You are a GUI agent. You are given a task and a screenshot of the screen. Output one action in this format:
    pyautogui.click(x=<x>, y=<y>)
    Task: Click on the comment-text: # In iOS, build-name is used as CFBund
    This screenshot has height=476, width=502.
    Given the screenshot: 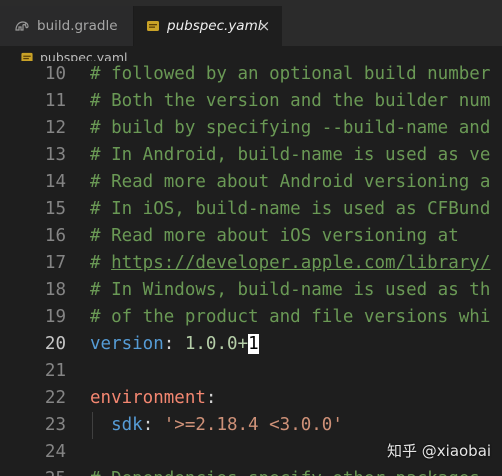 What is the action you would take?
    pyautogui.click(x=290, y=209)
    